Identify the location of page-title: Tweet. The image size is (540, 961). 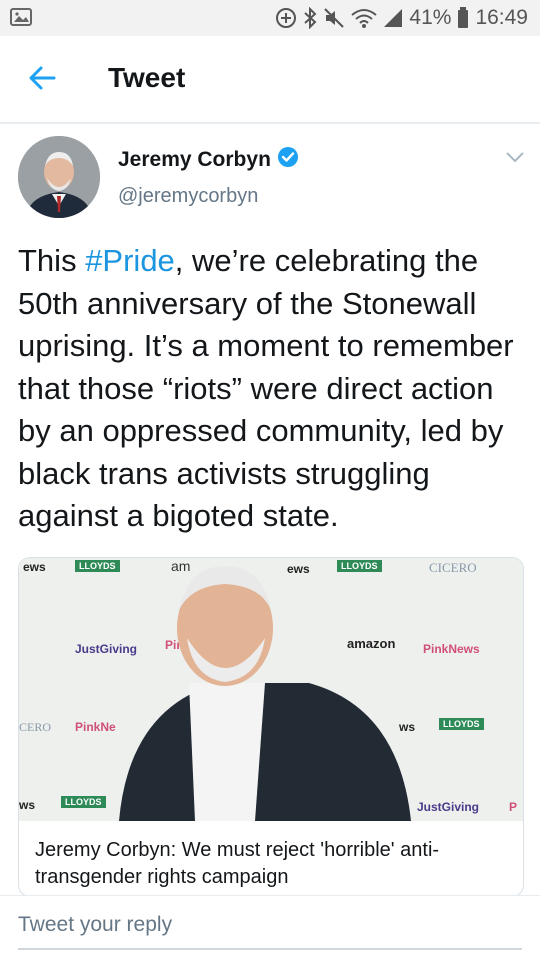
(147, 77).